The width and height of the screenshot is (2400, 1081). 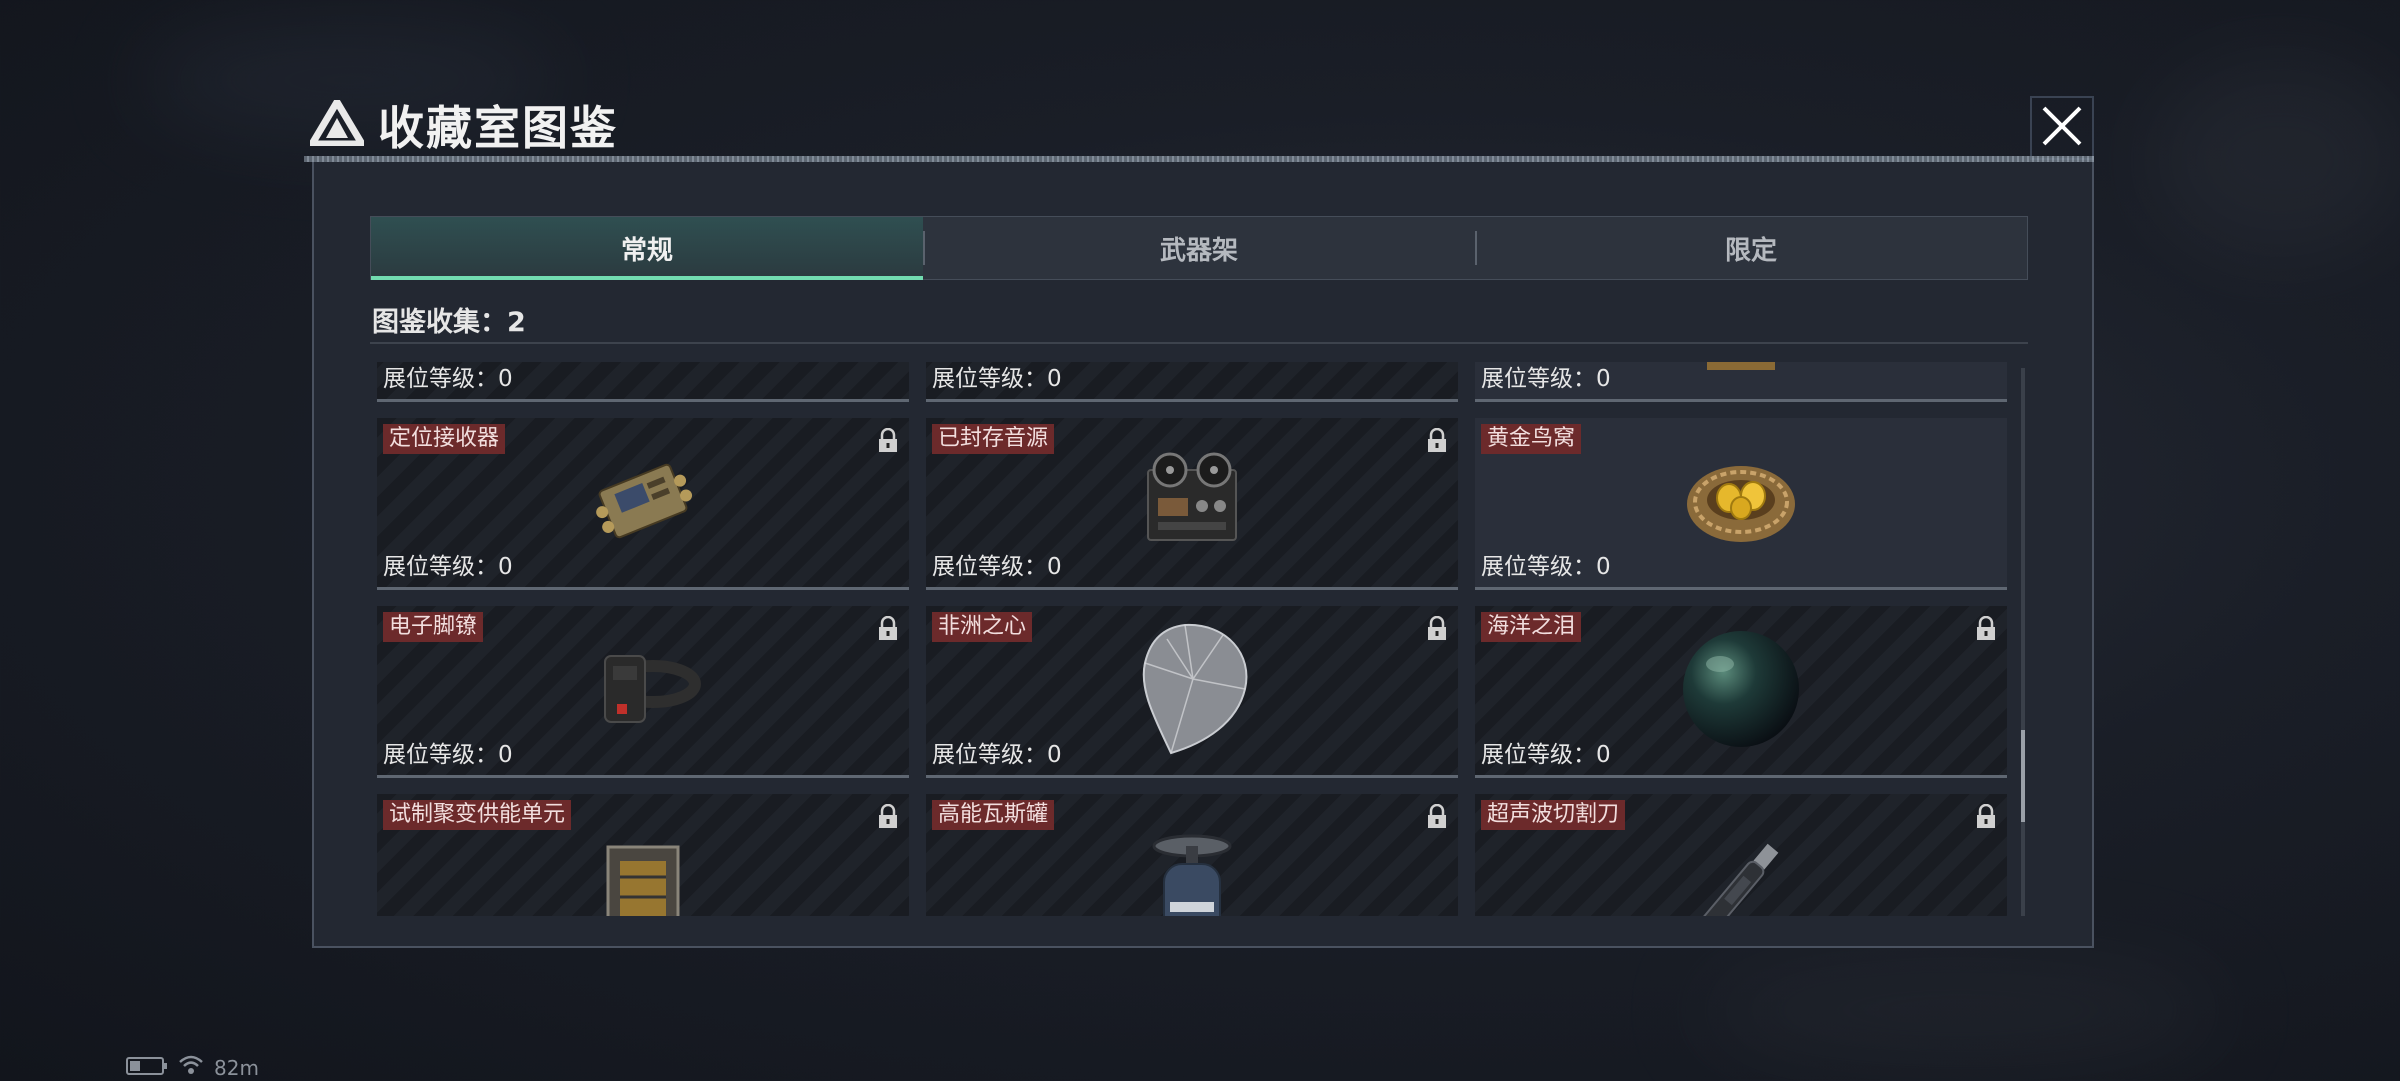 I want to click on item-name: 超声波切割刀, so click(x=1553, y=815).